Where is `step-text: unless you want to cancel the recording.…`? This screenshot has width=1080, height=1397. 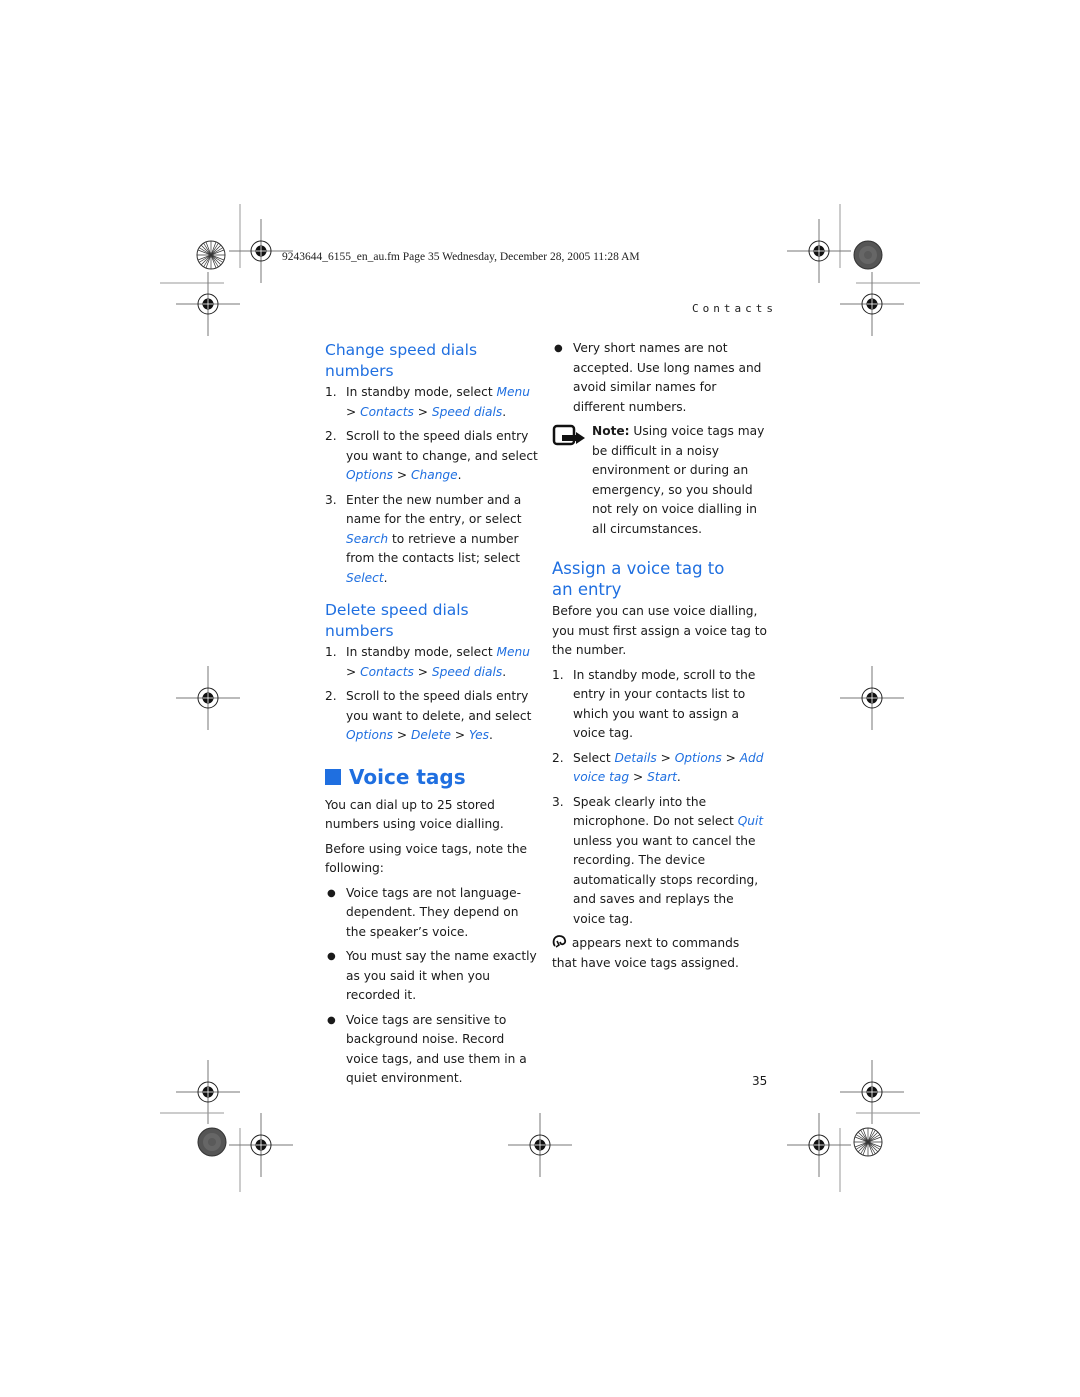
step-text: unless you want to cancel the recording.… is located at coordinates (666, 879).